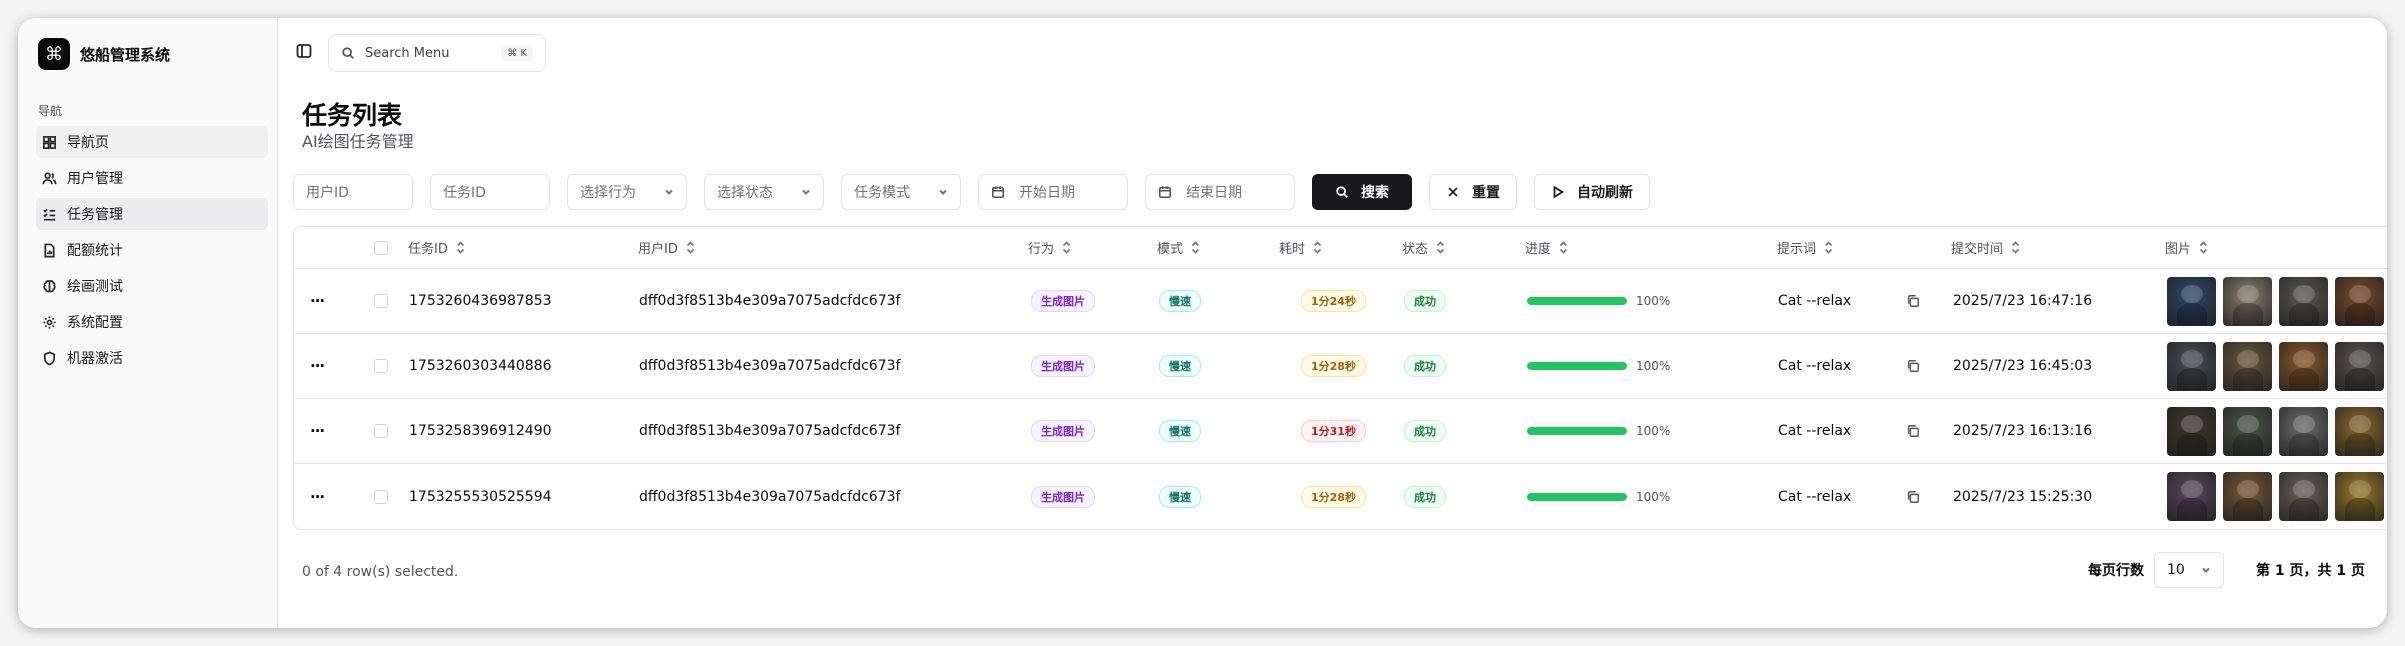 Image resolution: width=2405 pixels, height=646 pixels. I want to click on reset-button: 重置, so click(1473, 192).